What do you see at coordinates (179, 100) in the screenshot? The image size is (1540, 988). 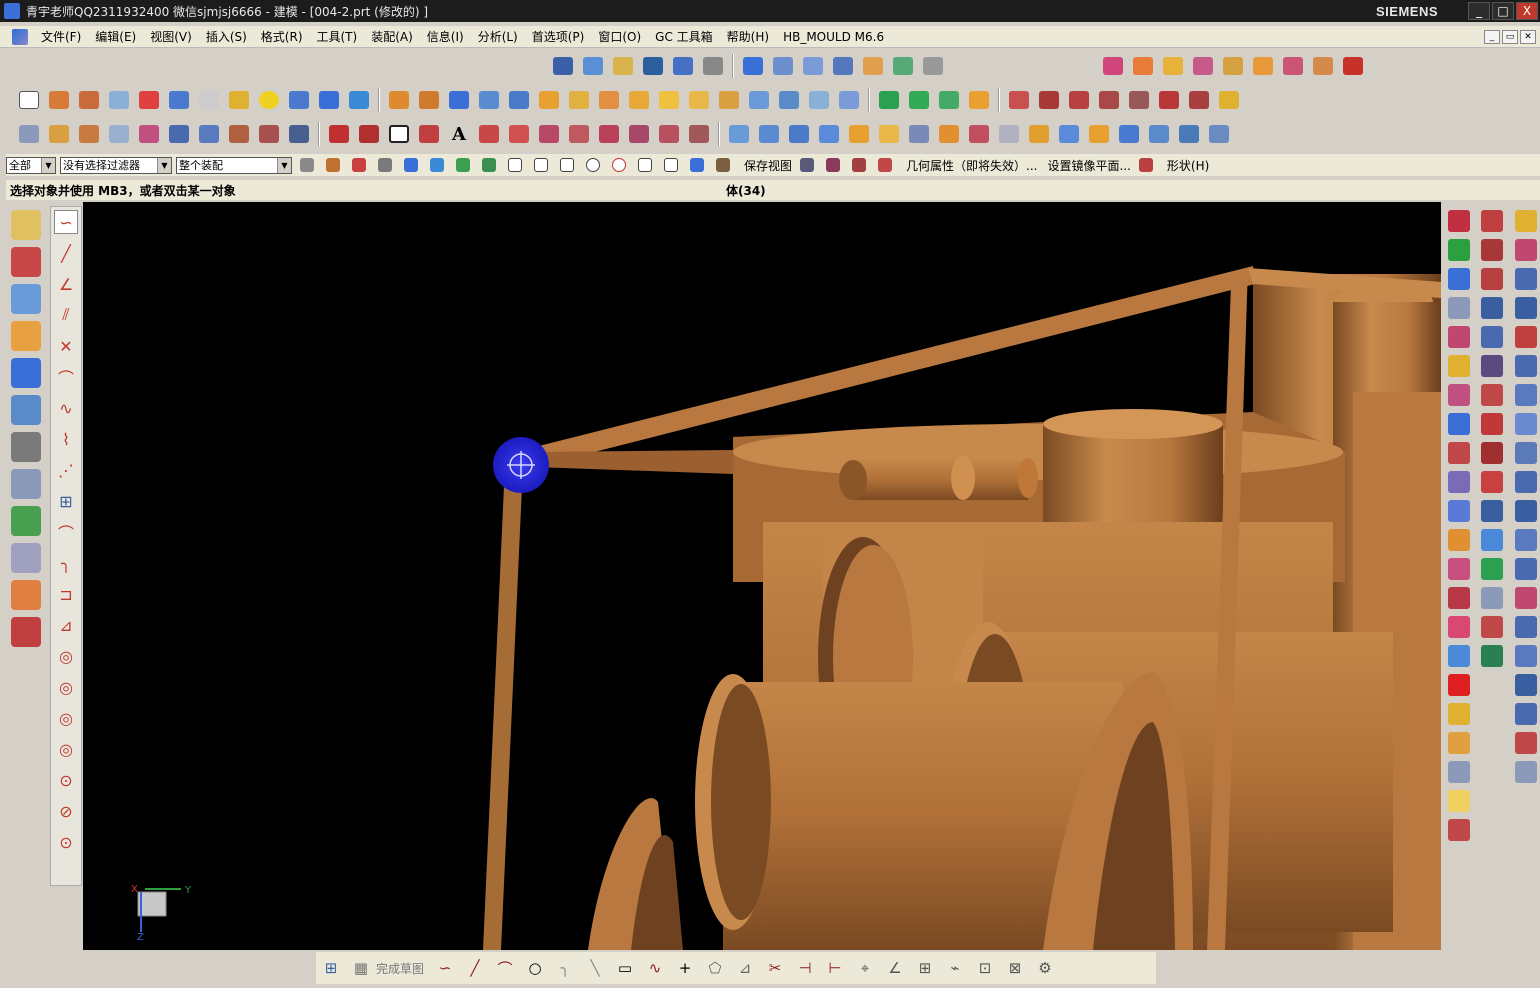 I see `boss-icon` at bounding box center [179, 100].